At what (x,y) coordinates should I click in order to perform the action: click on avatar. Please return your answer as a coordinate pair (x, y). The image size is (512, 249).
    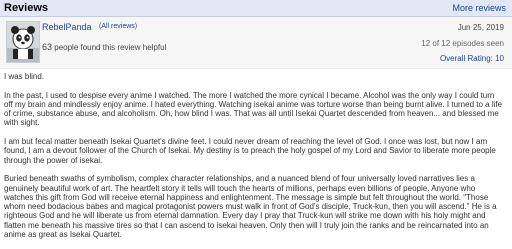
    Looking at the image, I should click on (23, 42).